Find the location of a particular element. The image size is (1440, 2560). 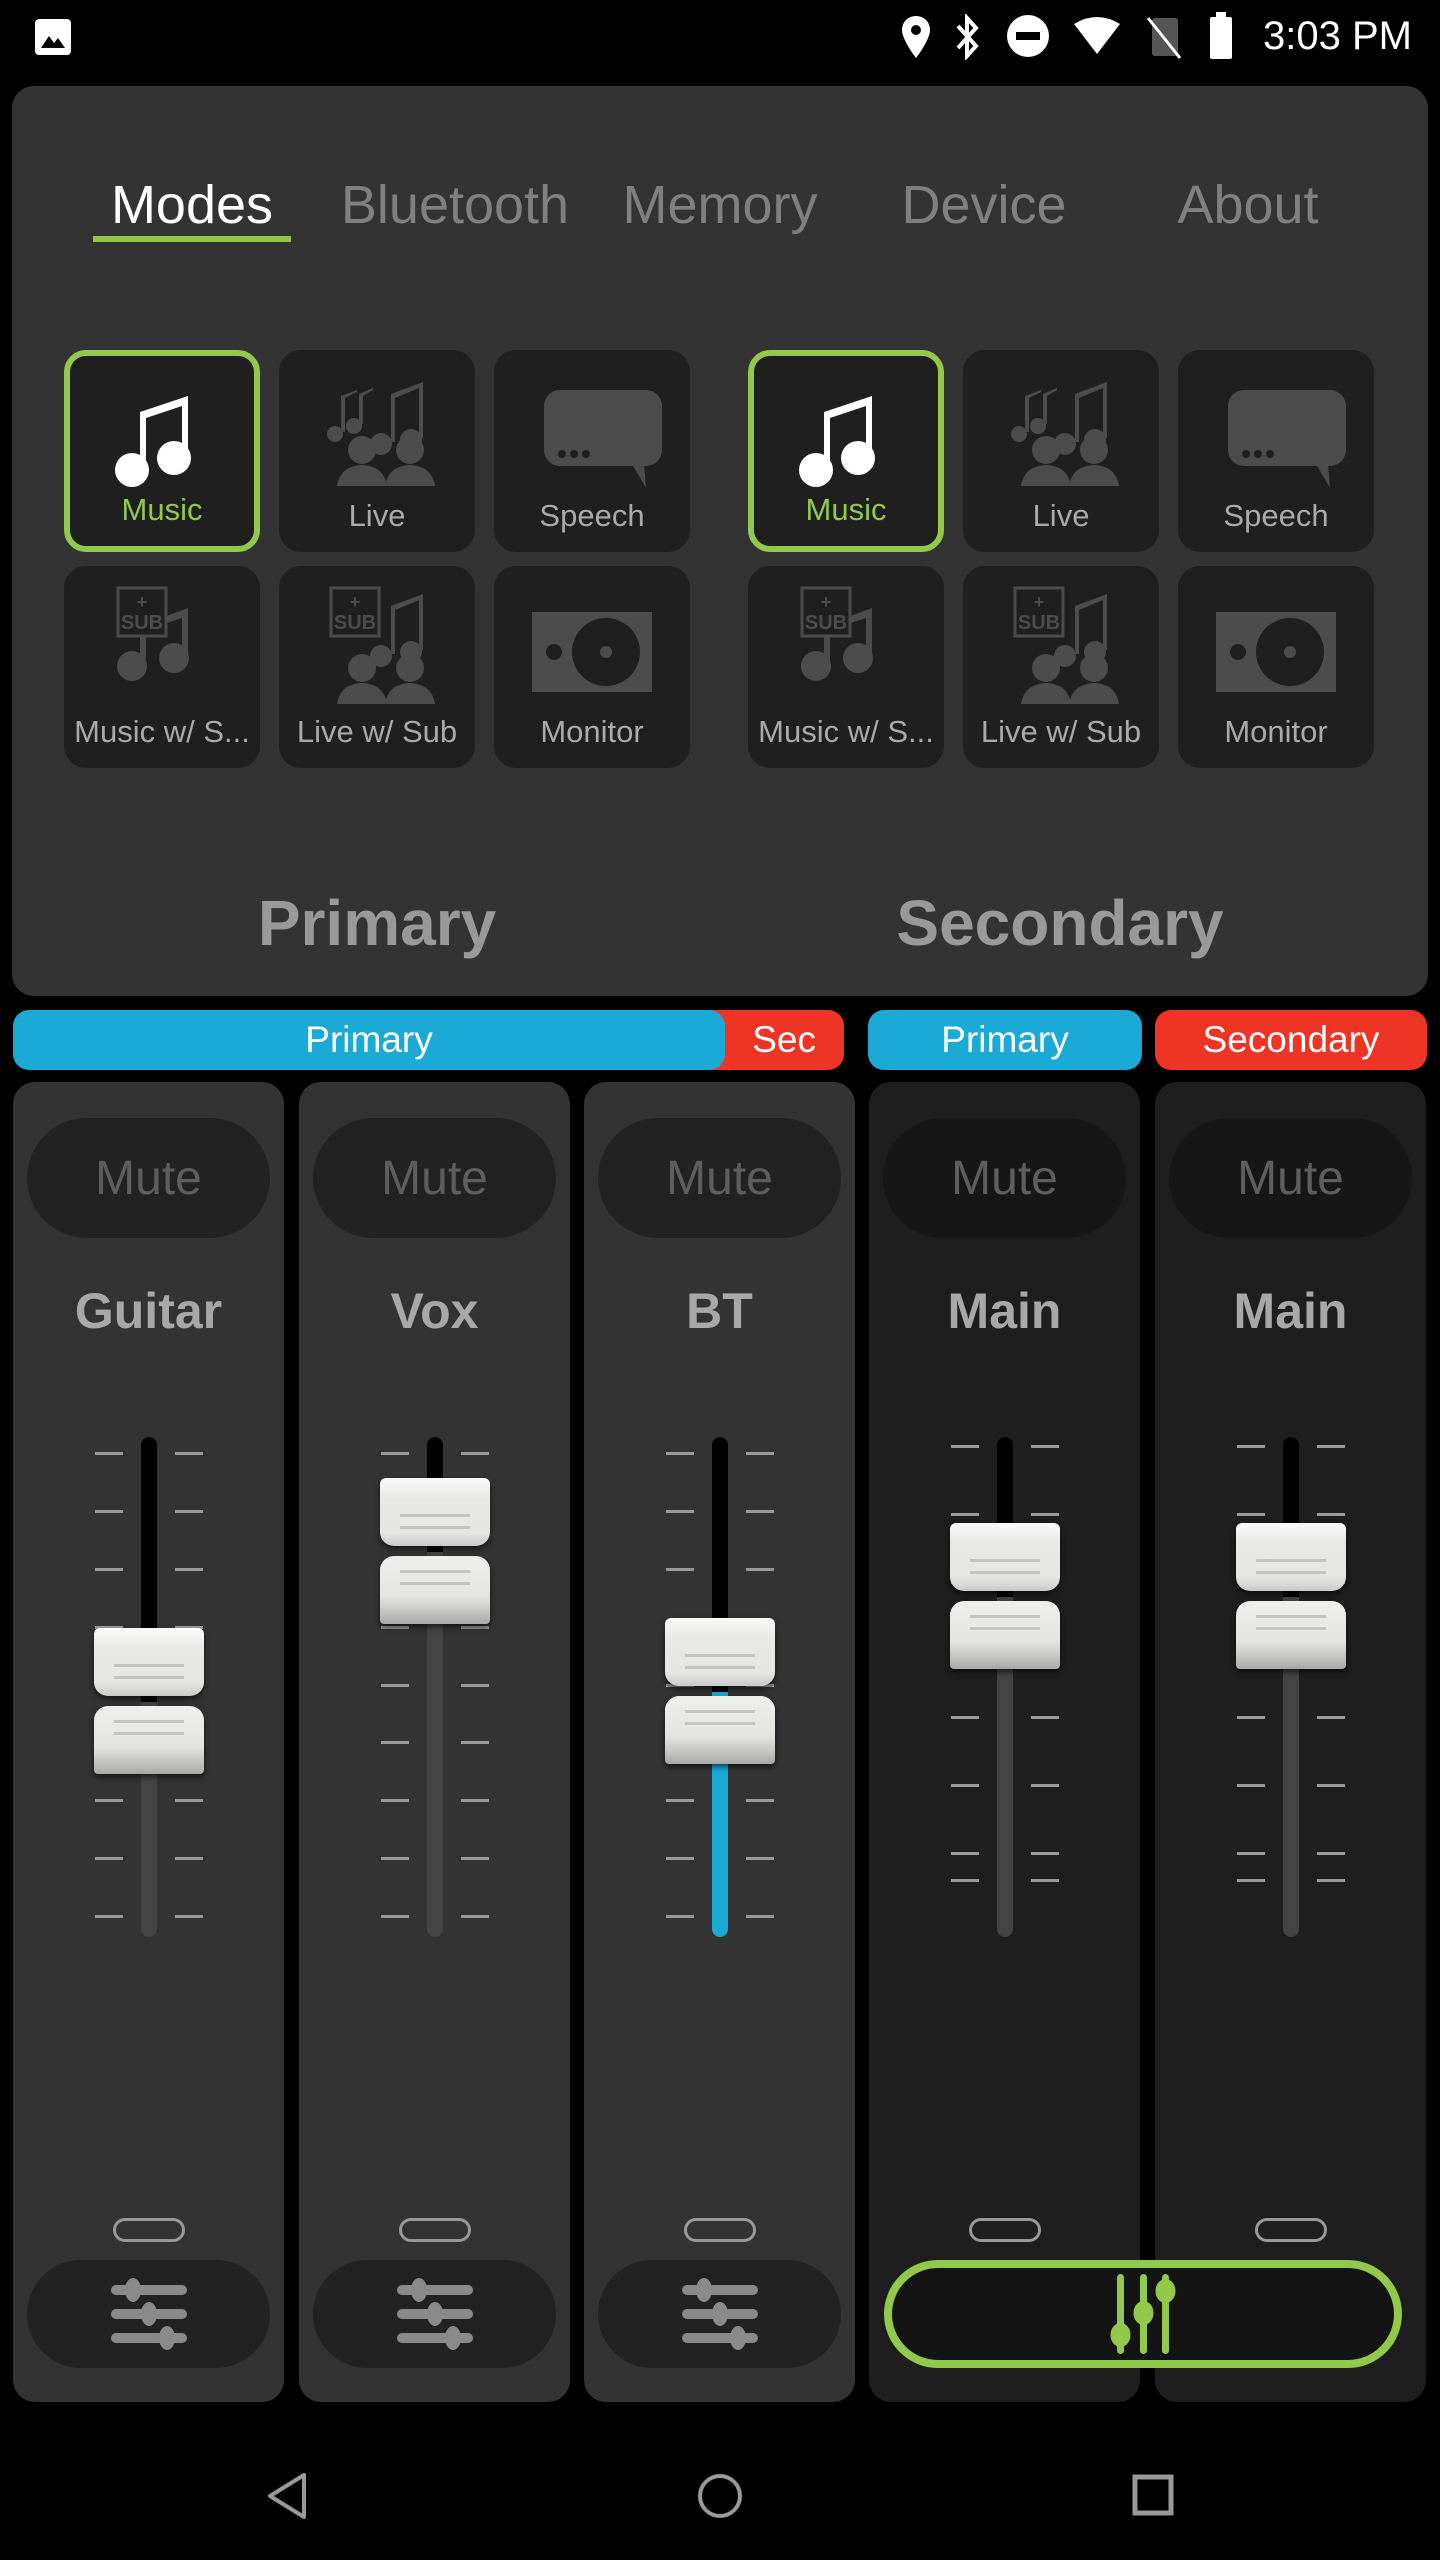

eq-sliders-icon is located at coordinates (1143, 2314).